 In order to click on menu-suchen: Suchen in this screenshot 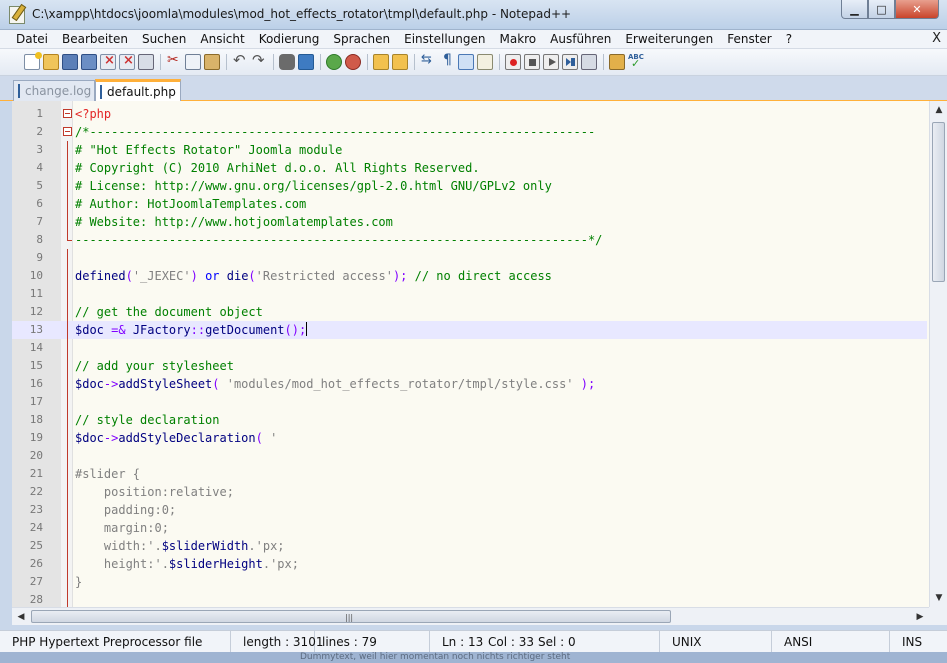, I will do `click(164, 39)`.